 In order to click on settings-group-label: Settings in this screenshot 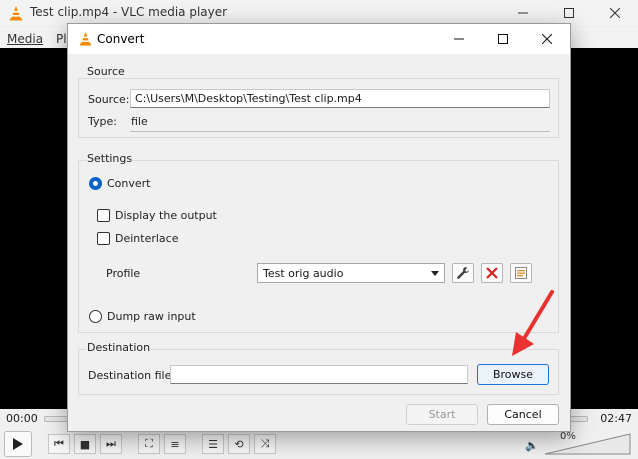, I will do `click(110, 158)`.